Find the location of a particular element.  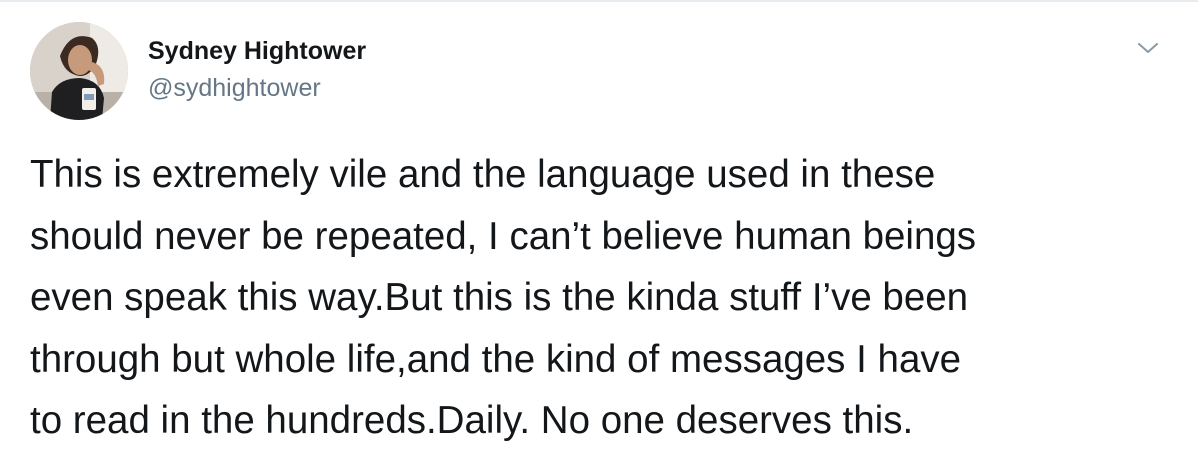

author-block: Sydney Hightower @sydhightower is located at coordinates (257, 69).